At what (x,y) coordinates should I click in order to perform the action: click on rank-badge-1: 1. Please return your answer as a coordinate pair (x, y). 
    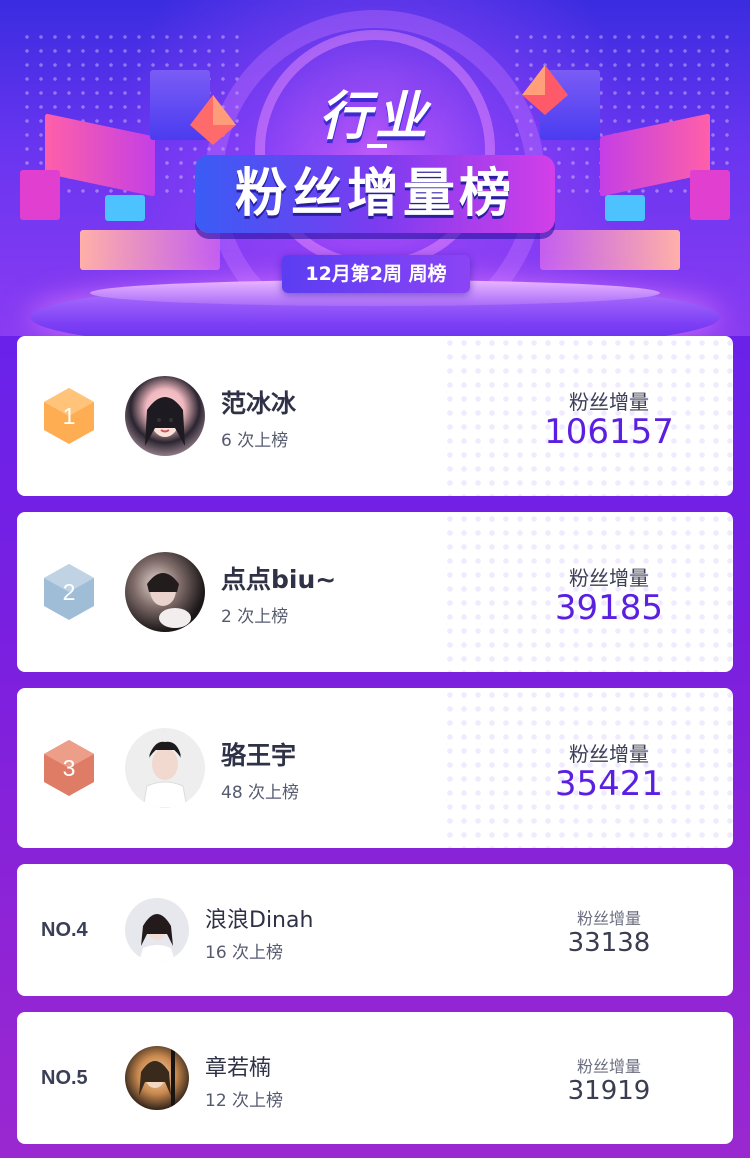
    Looking at the image, I should click on (69, 416).